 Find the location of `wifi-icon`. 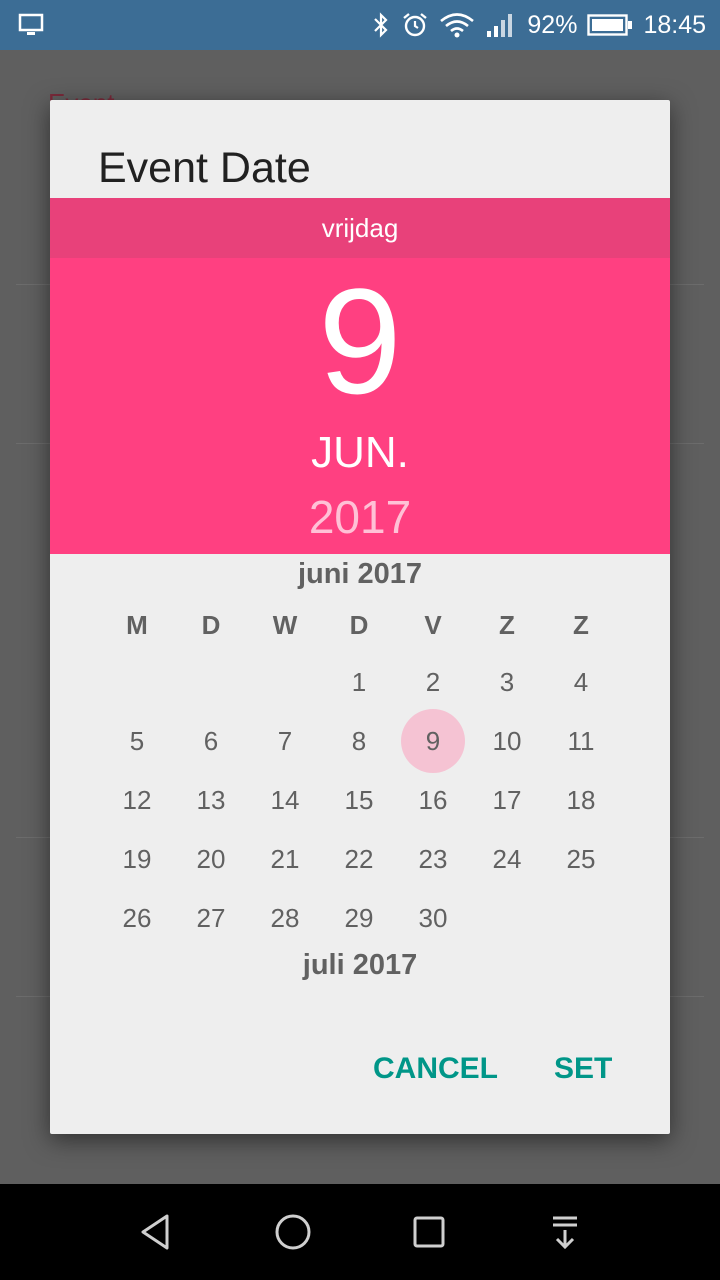

wifi-icon is located at coordinates (457, 25).